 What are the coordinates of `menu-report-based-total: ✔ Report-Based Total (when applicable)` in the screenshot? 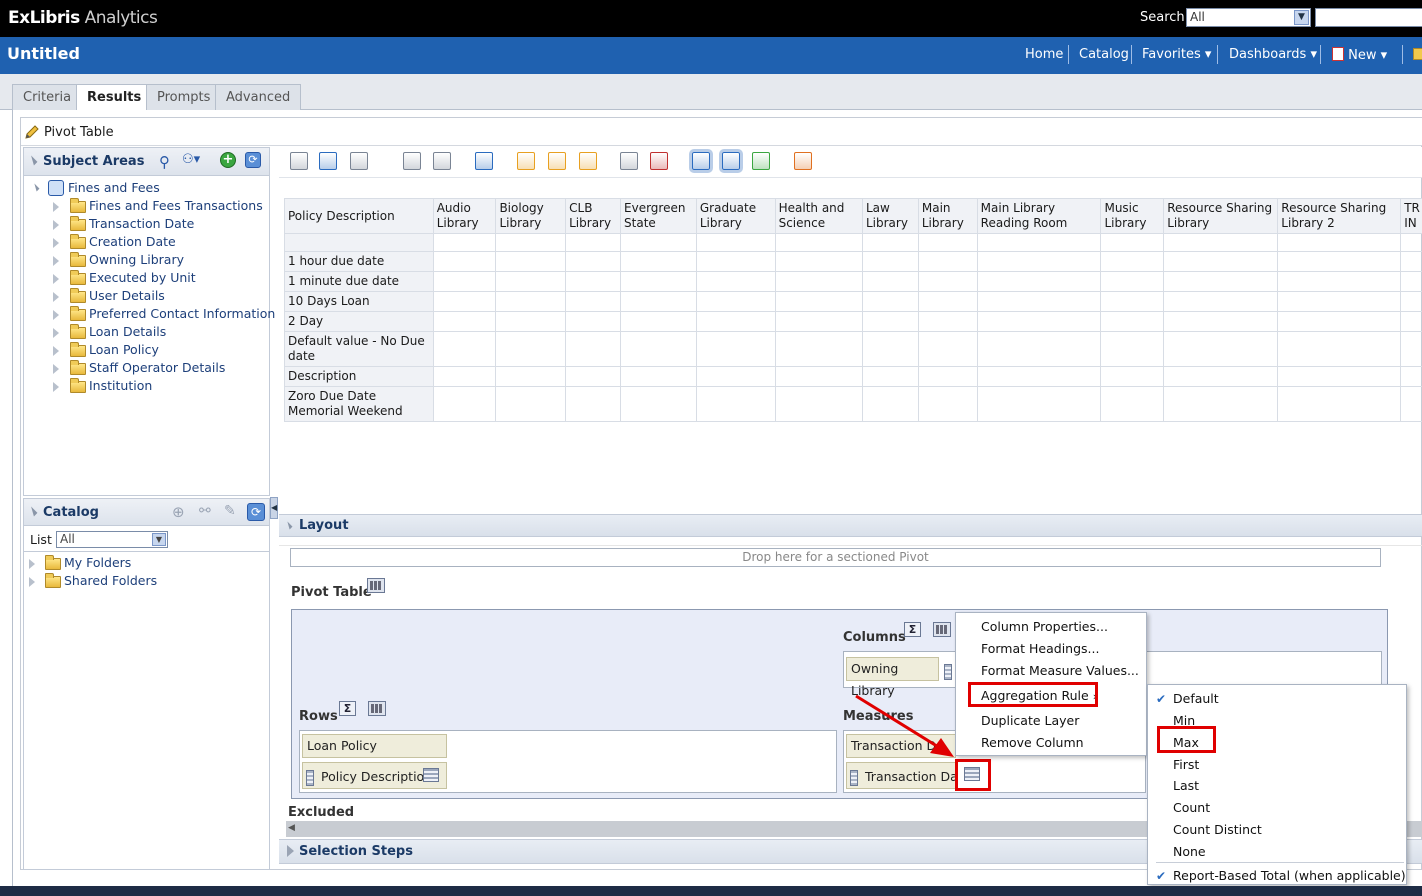 It's located at (1277, 876).